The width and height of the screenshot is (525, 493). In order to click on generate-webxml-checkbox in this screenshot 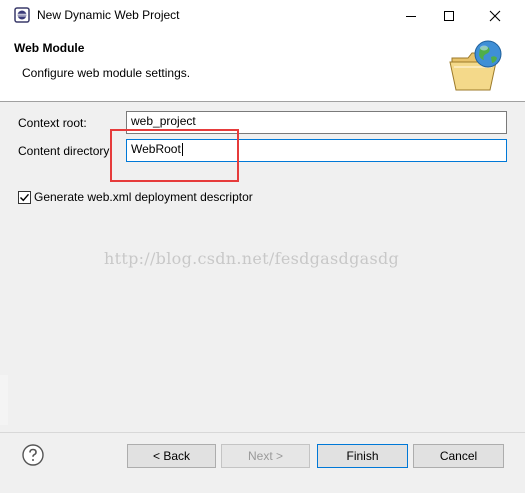, I will do `click(24, 197)`.